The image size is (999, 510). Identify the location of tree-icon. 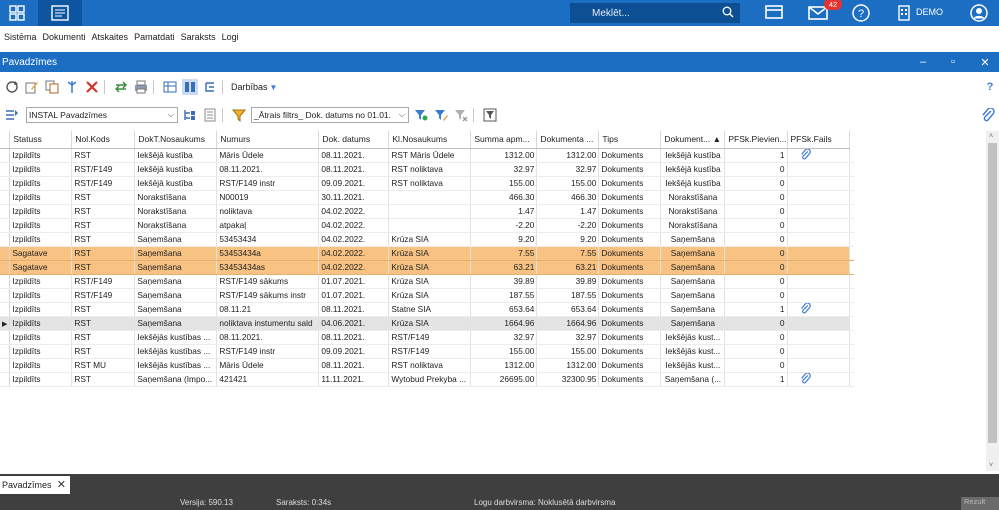
(210, 87).